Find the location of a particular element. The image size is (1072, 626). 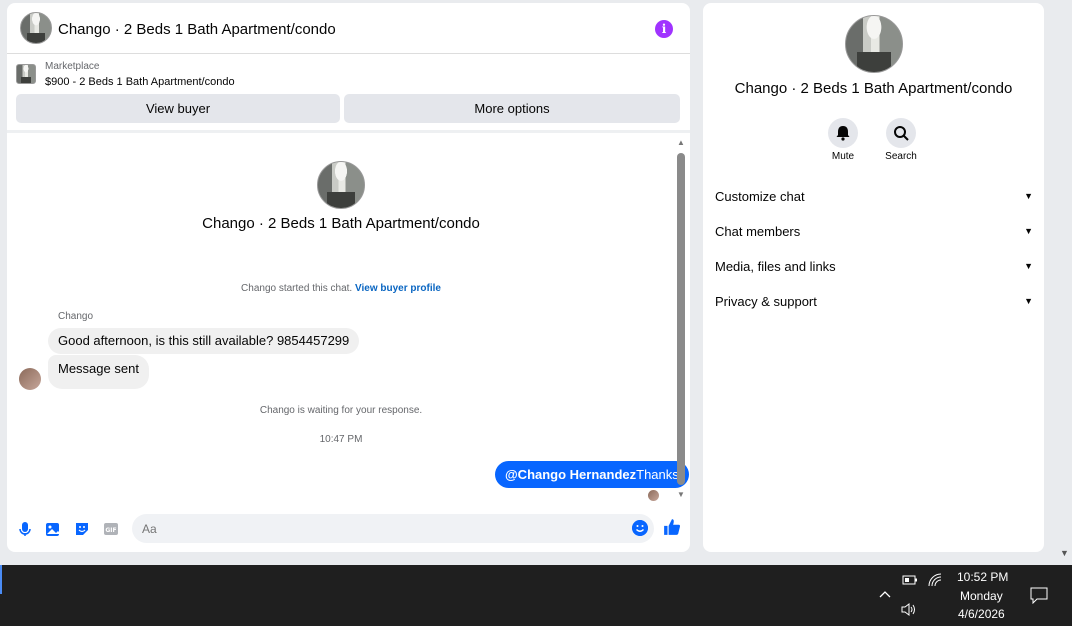

media-files-links-section: Media, files and links ▼ is located at coordinates (874, 266).